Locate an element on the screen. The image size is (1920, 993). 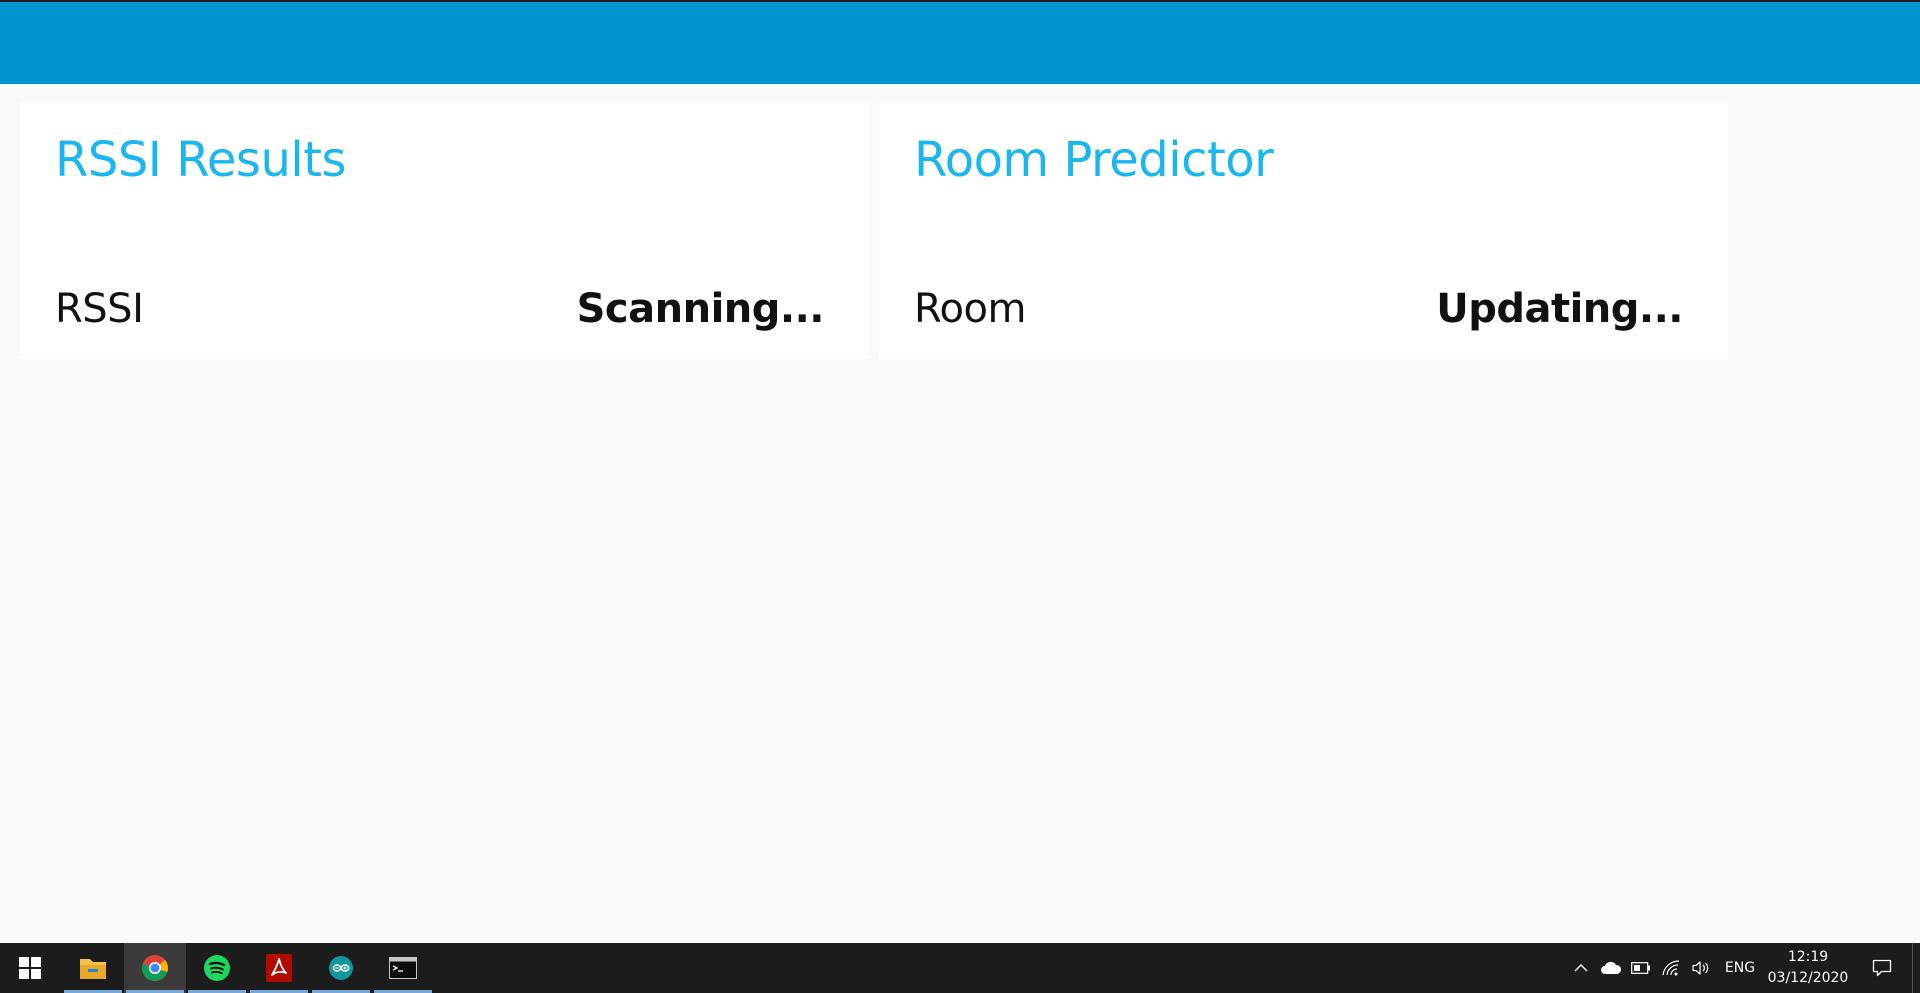
clock-time: 12:19 is located at coordinates (1808, 957).